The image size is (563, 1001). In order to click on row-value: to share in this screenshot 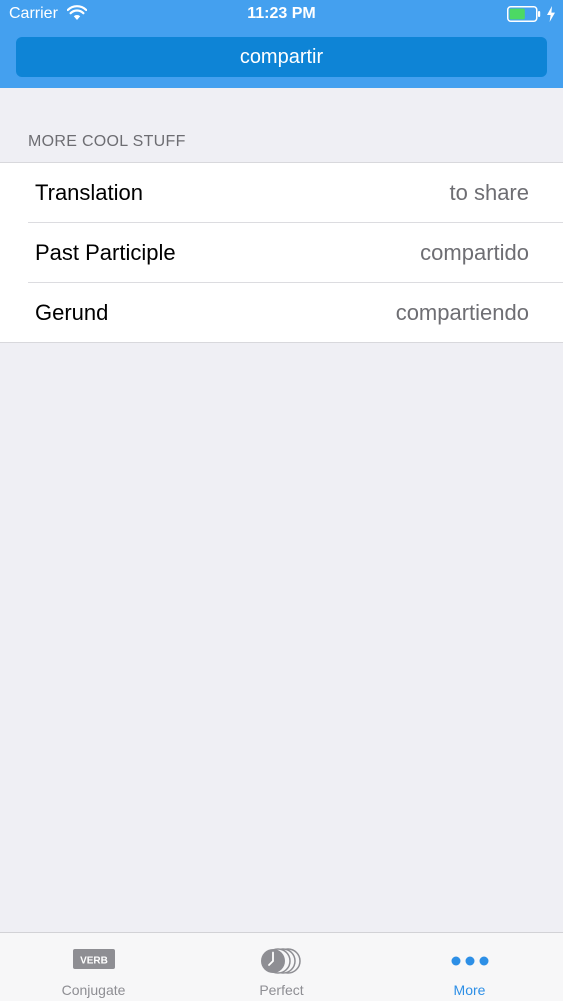, I will do `click(489, 192)`.